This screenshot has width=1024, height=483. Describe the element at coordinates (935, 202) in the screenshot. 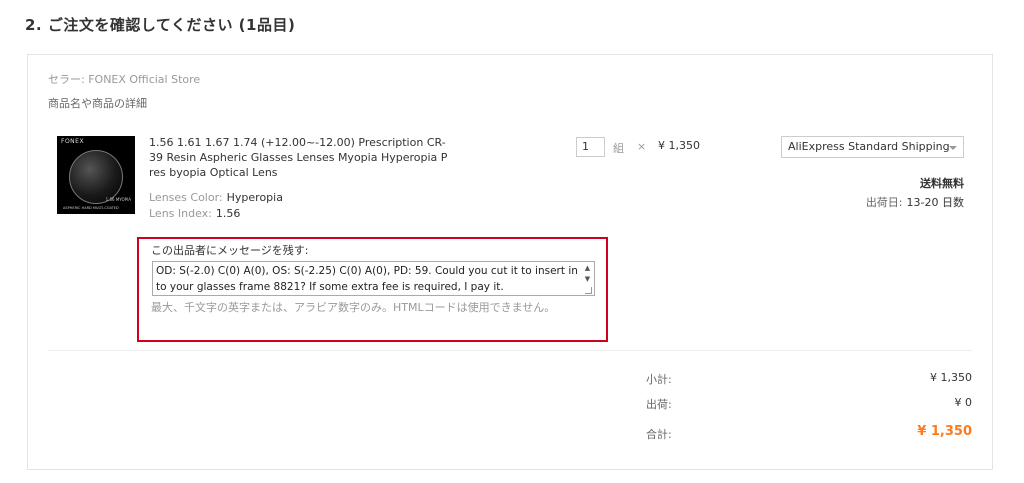

I see `delivery-estimate-value: 13-20 日数` at that location.